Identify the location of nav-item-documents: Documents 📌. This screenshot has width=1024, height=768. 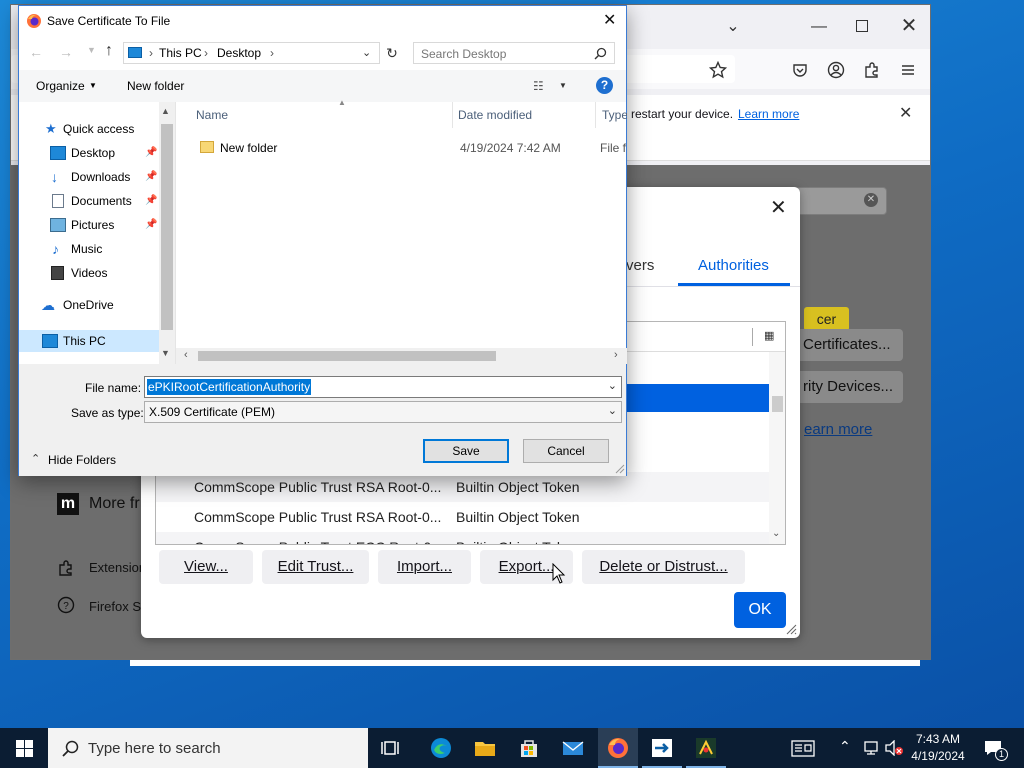
(89, 201).